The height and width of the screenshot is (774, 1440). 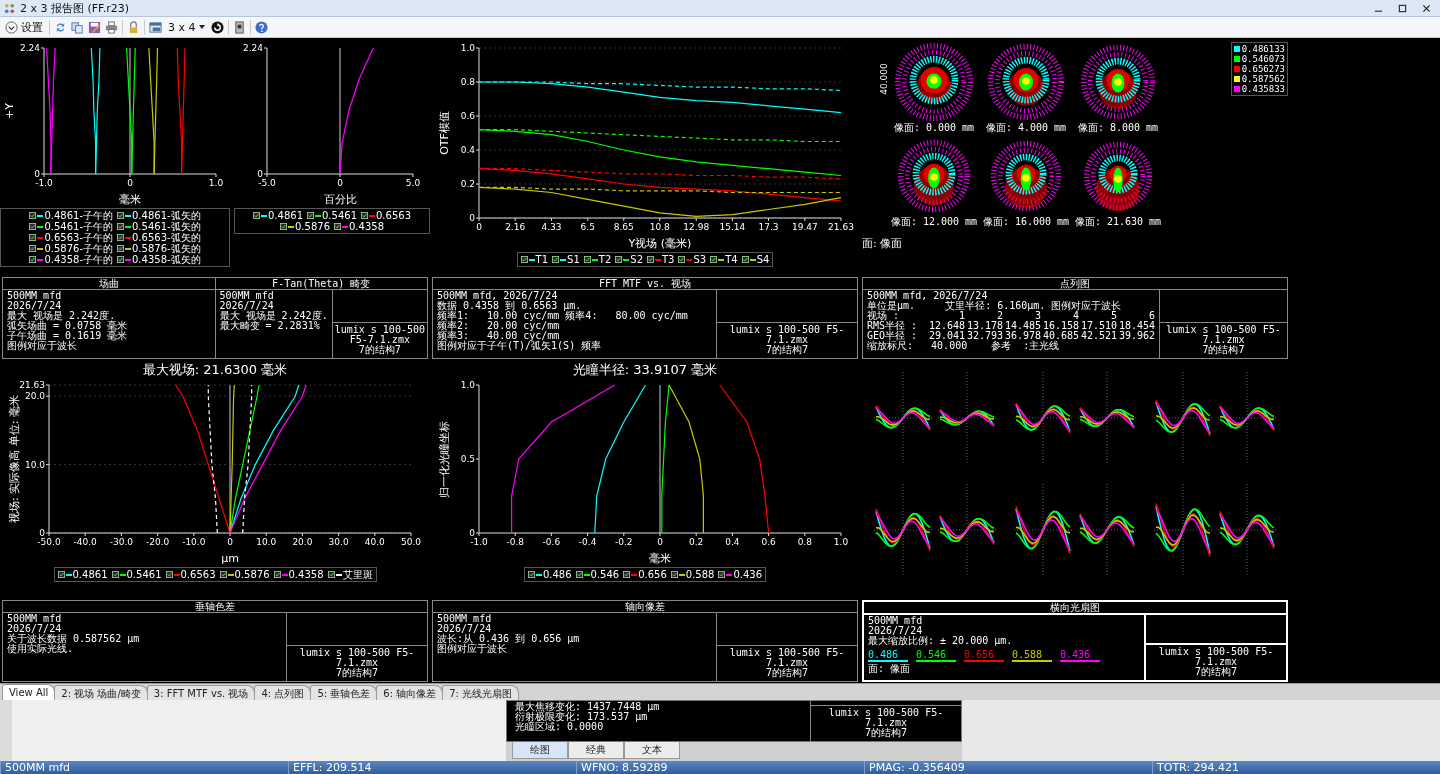 I want to click on tick-label: 10.8, so click(x=659, y=227).